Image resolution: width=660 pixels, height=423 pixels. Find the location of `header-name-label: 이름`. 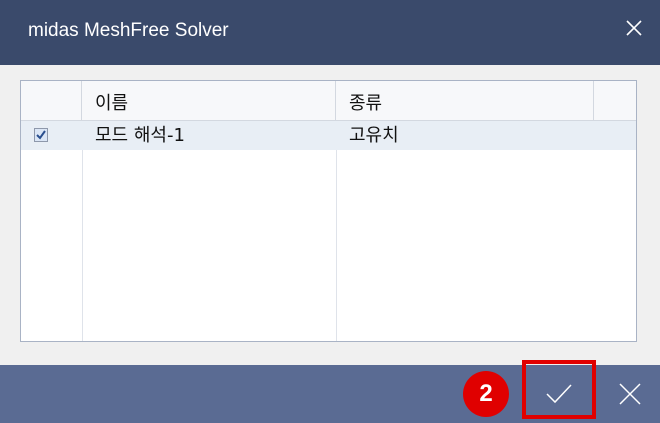

header-name-label: 이름 is located at coordinates (112, 103).